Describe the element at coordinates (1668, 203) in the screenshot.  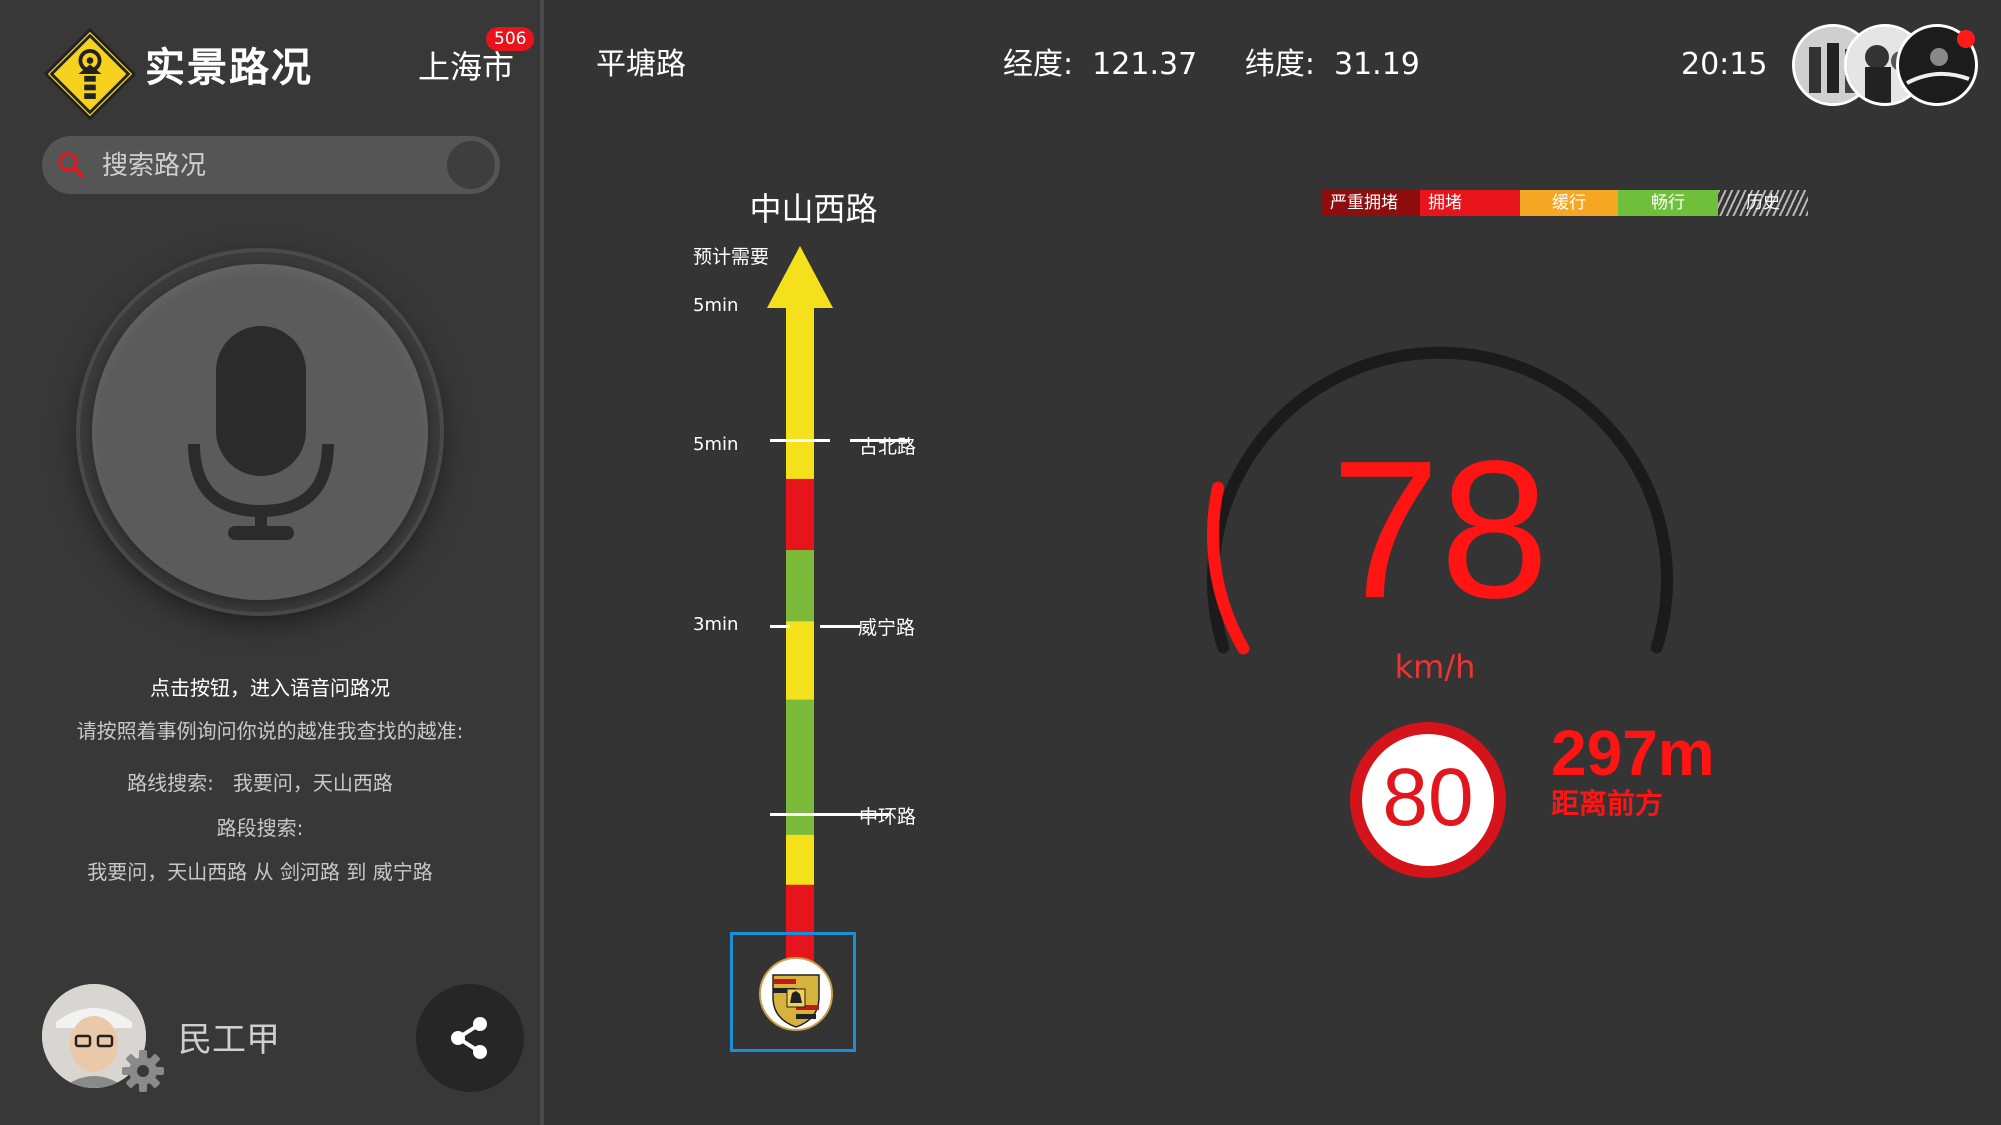
I see `legend-smooth: 畅行` at that location.